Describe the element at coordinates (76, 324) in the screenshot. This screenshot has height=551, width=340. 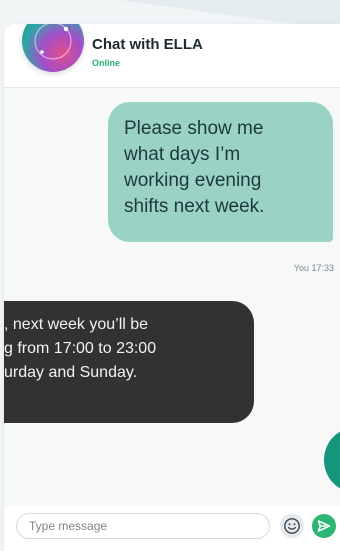
I see `message-line: , next week you’ll be` at that location.